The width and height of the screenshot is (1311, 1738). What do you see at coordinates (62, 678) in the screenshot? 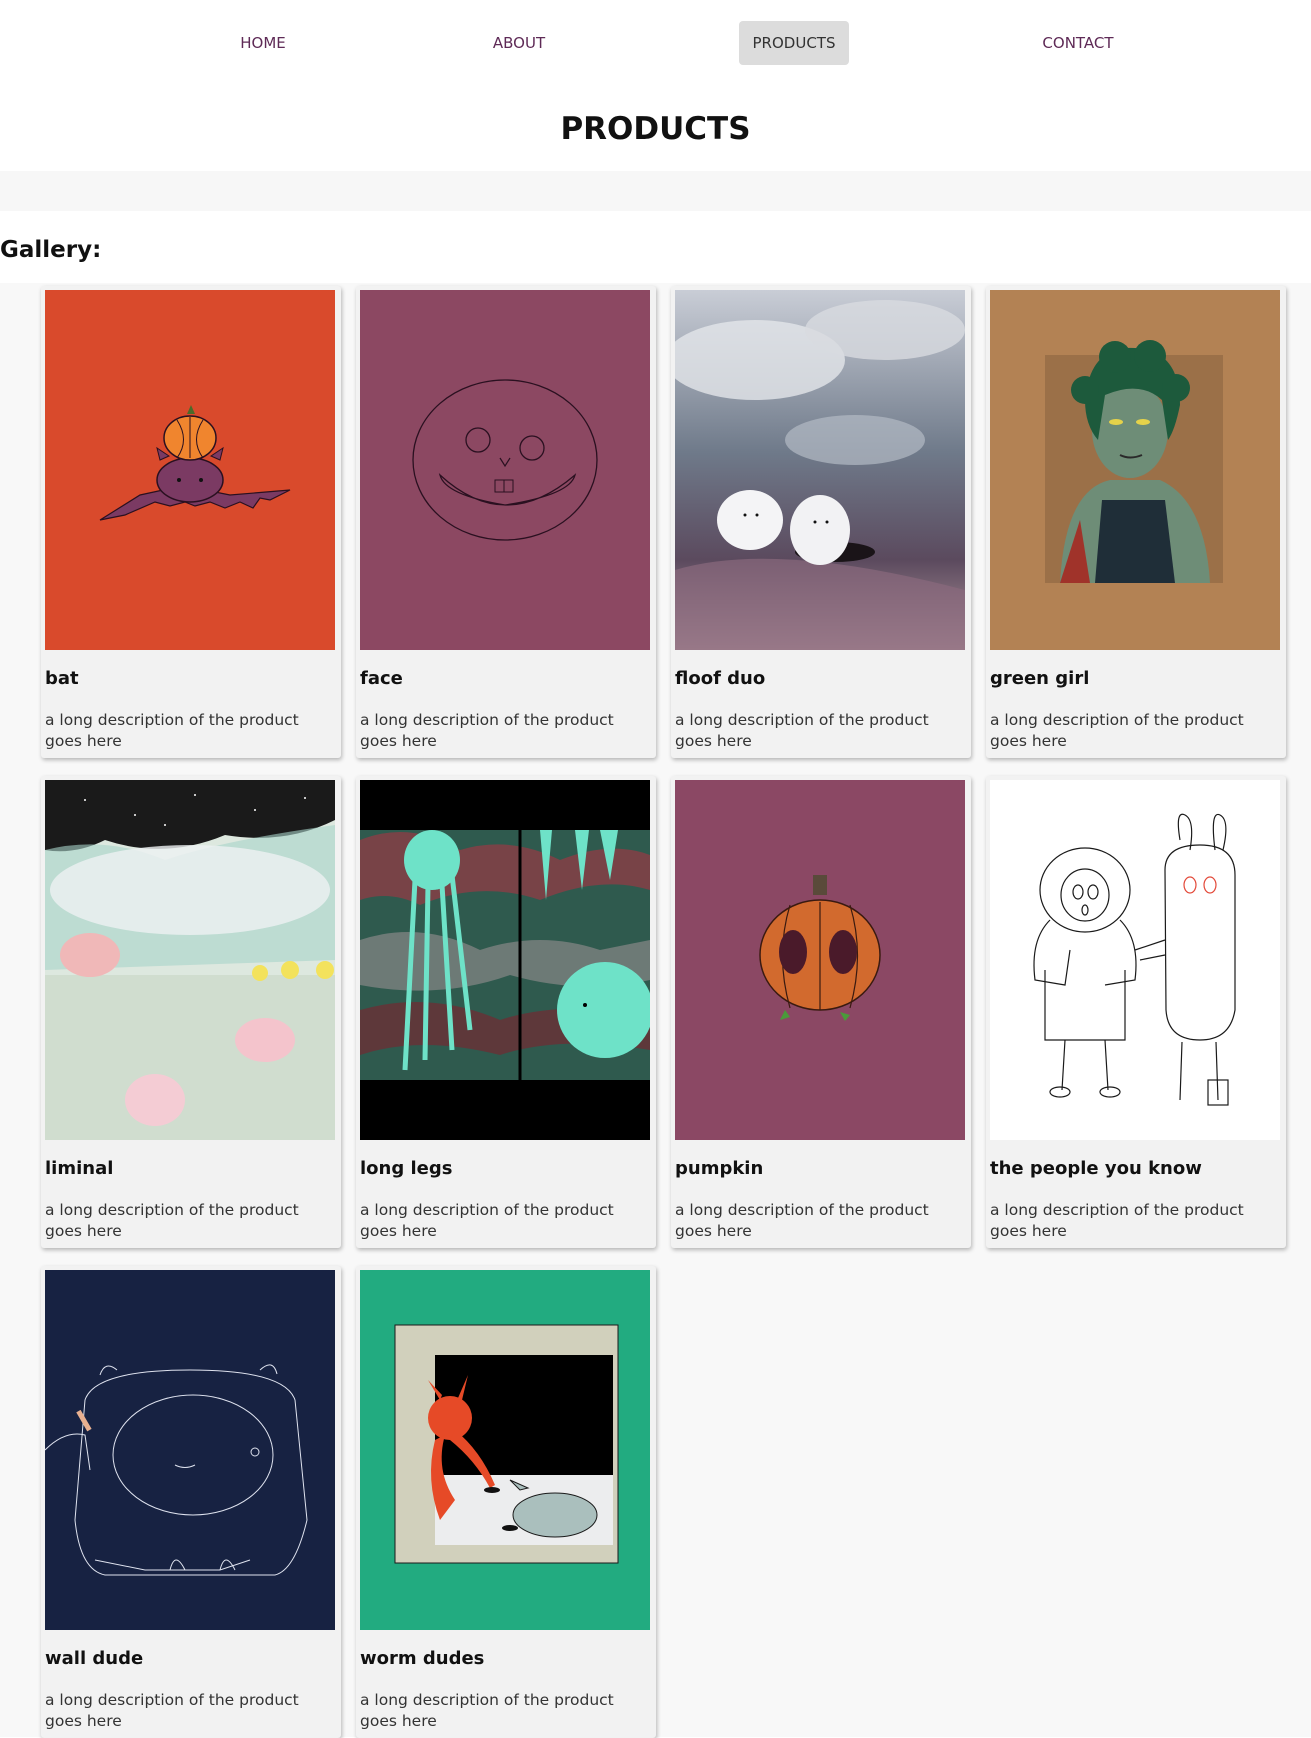
I see `product-title: bat` at bounding box center [62, 678].